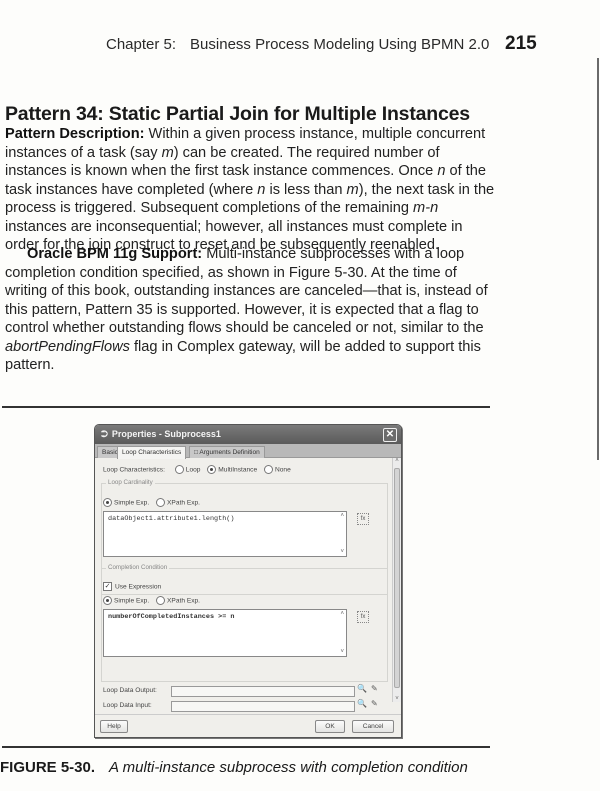 The image size is (600, 791). Describe the element at coordinates (151, 502) in the screenshot. I see `cardinality-expr-type-row: Simple Exp. XPath Exp.` at that location.